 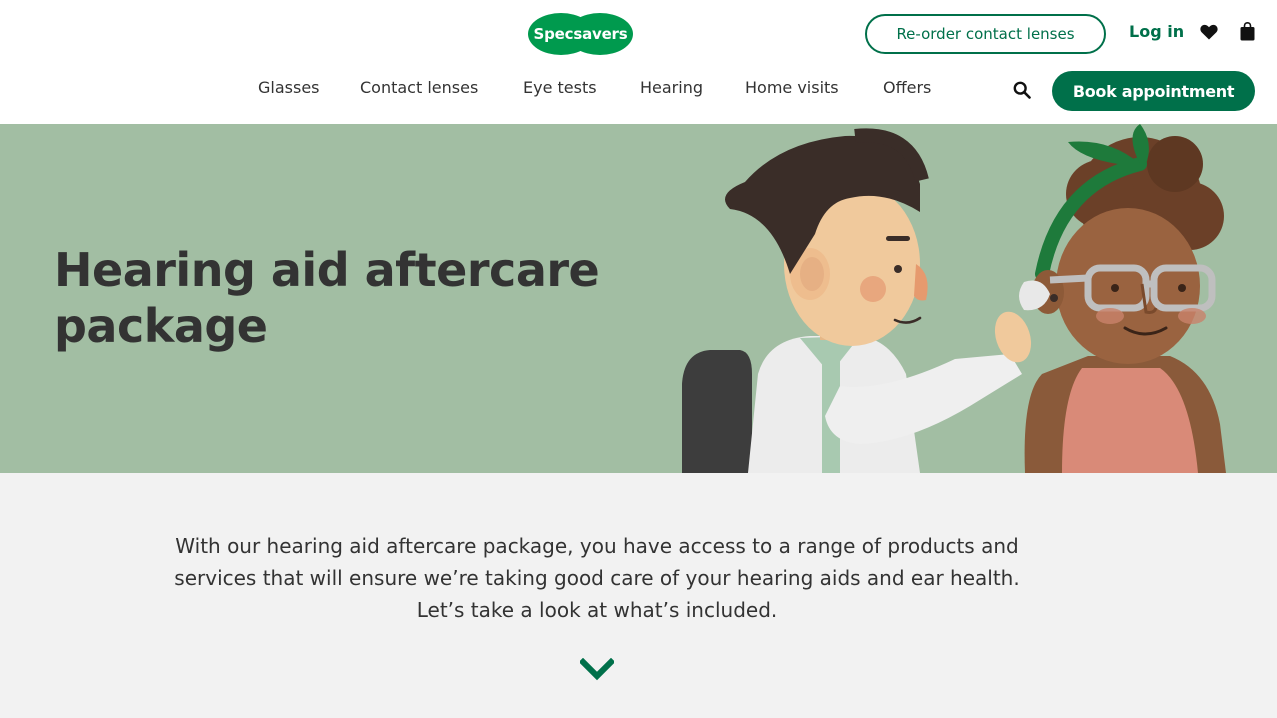 What do you see at coordinates (671, 87) in the screenshot?
I see `nav-item-hearing: Hearing` at bounding box center [671, 87].